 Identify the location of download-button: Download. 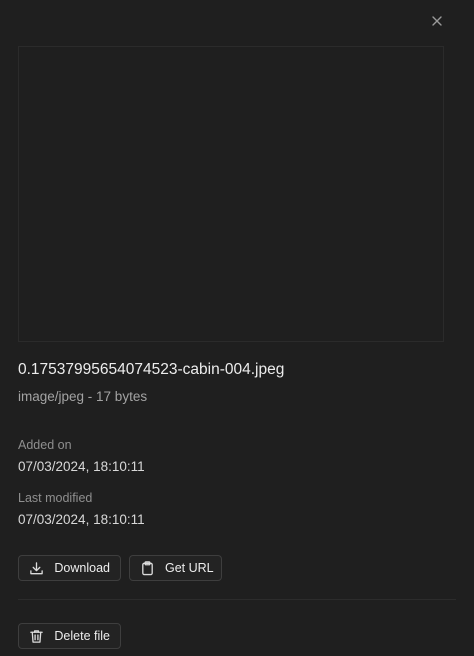
(69, 568).